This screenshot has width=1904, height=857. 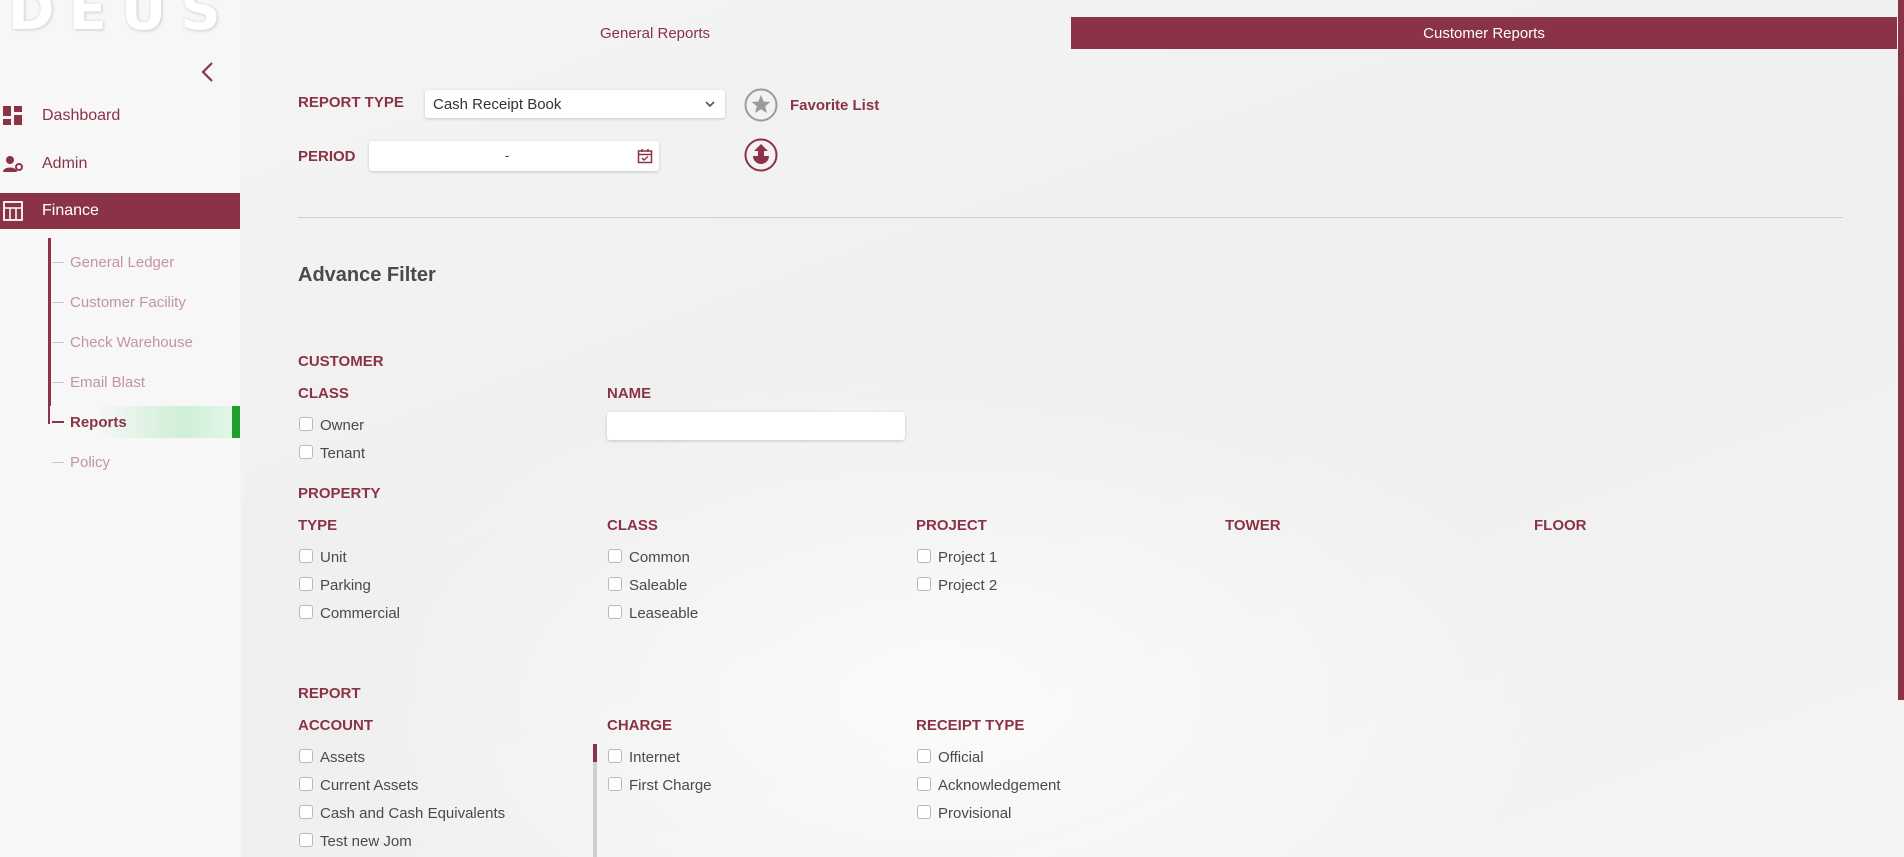 I want to click on sidebar-item-admin: Admin, so click(x=120, y=164).